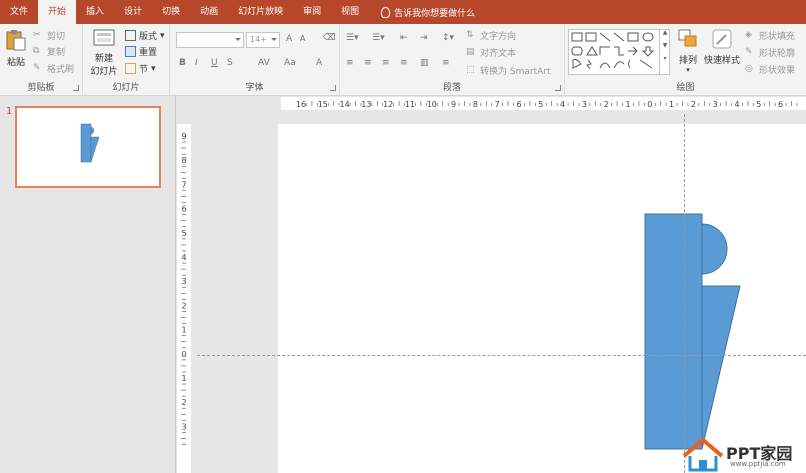 This screenshot has height=473, width=806. Describe the element at coordinates (214, 63) in the screenshot. I see `underline-button: U` at that location.